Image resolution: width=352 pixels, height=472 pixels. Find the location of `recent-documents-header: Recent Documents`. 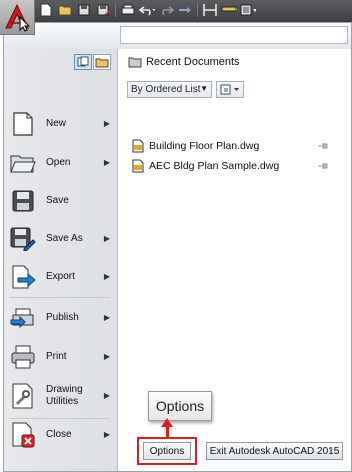

recent-documents-header: Recent Documents is located at coordinates (184, 62).